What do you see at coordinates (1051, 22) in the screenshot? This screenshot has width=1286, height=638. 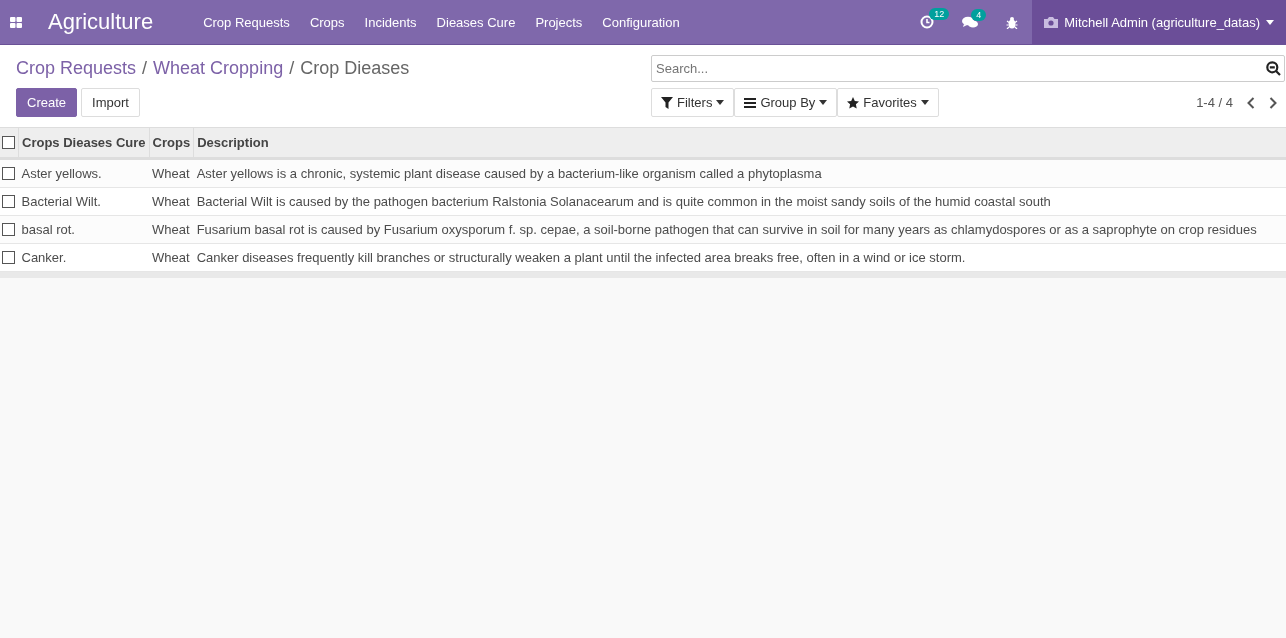 I see `camera-icon` at bounding box center [1051, 22].